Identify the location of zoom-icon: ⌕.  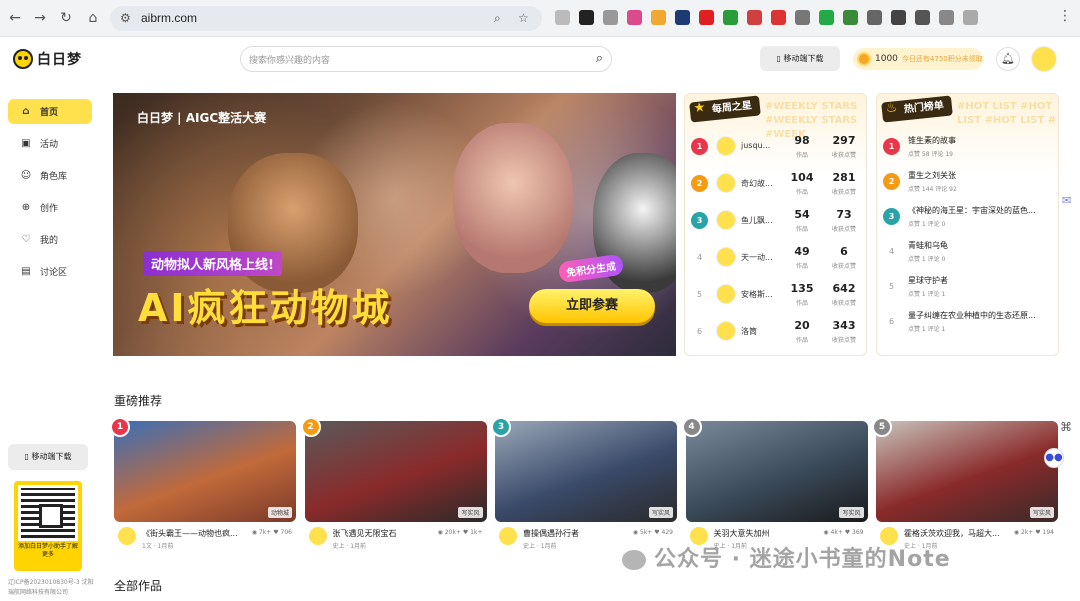
(497, 18).